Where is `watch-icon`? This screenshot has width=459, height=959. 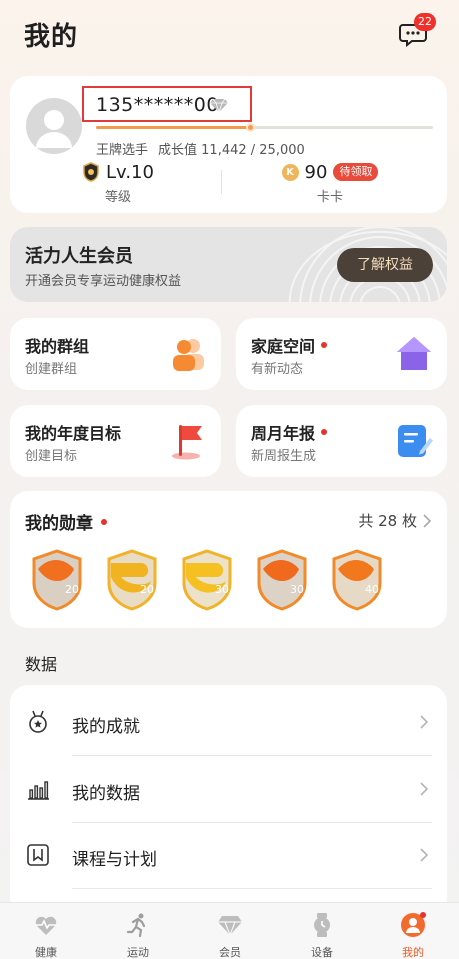 watch-icon is located at coordinates (322, 925).